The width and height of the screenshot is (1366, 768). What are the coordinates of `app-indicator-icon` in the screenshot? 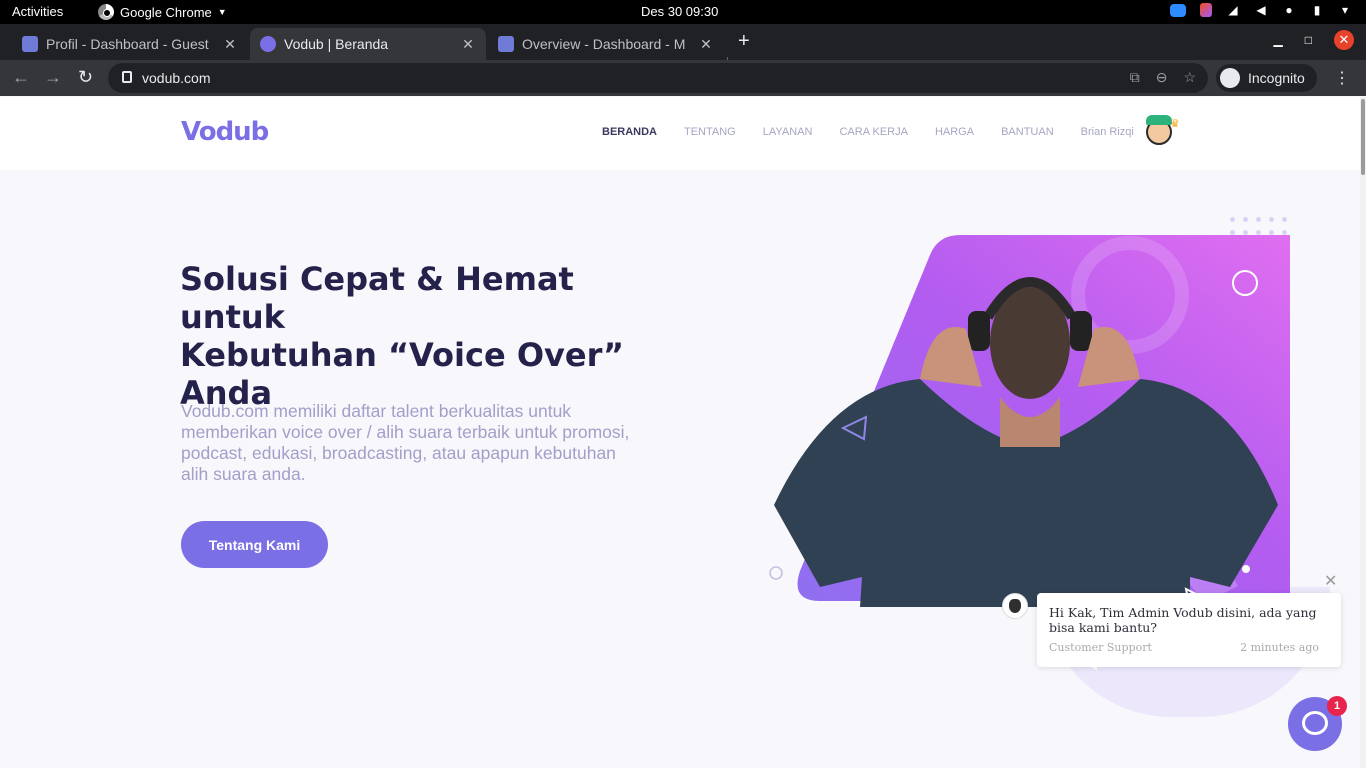 It's located at (1206, 10).